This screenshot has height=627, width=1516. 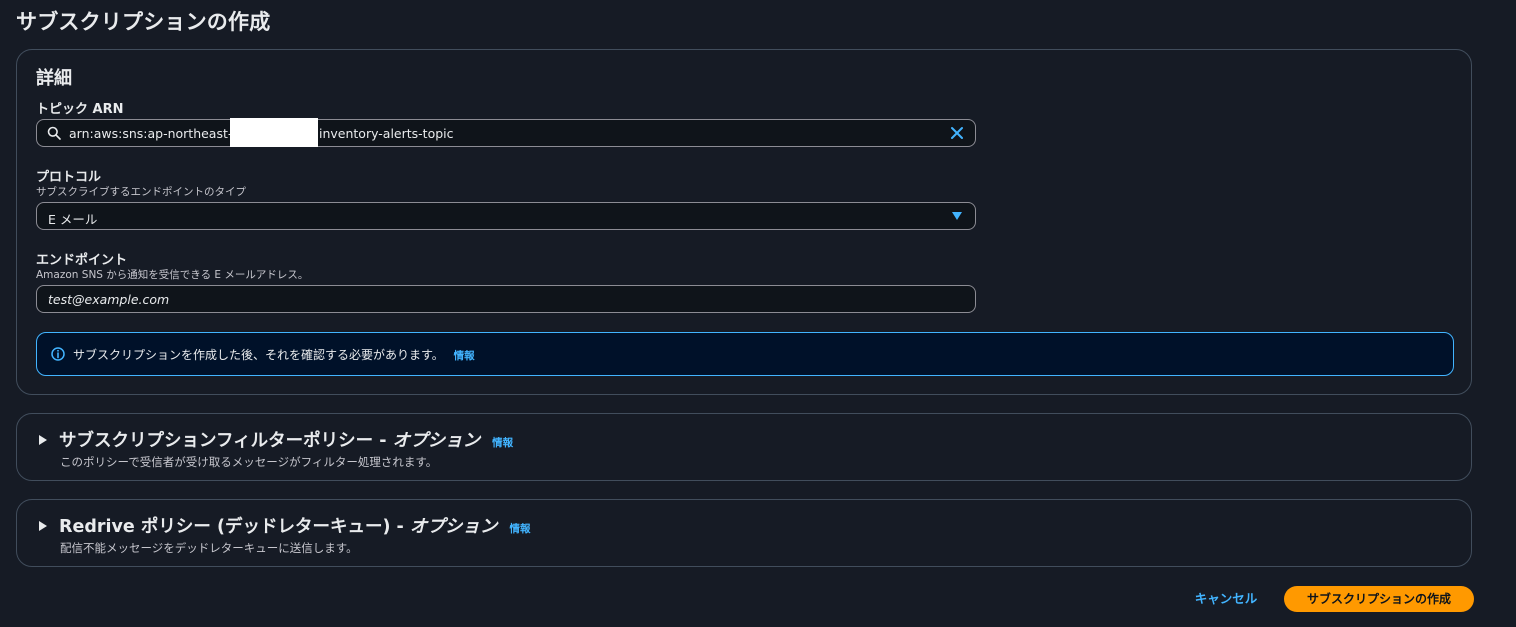 I want to click on details-heading: 詳細, so click(x=54, y=78).